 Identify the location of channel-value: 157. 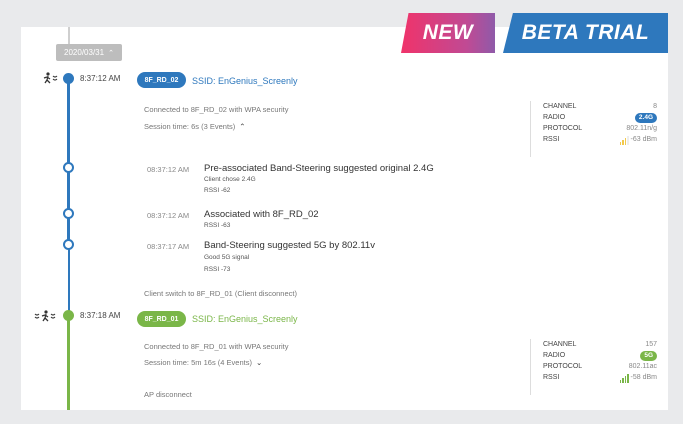
(651, 344).